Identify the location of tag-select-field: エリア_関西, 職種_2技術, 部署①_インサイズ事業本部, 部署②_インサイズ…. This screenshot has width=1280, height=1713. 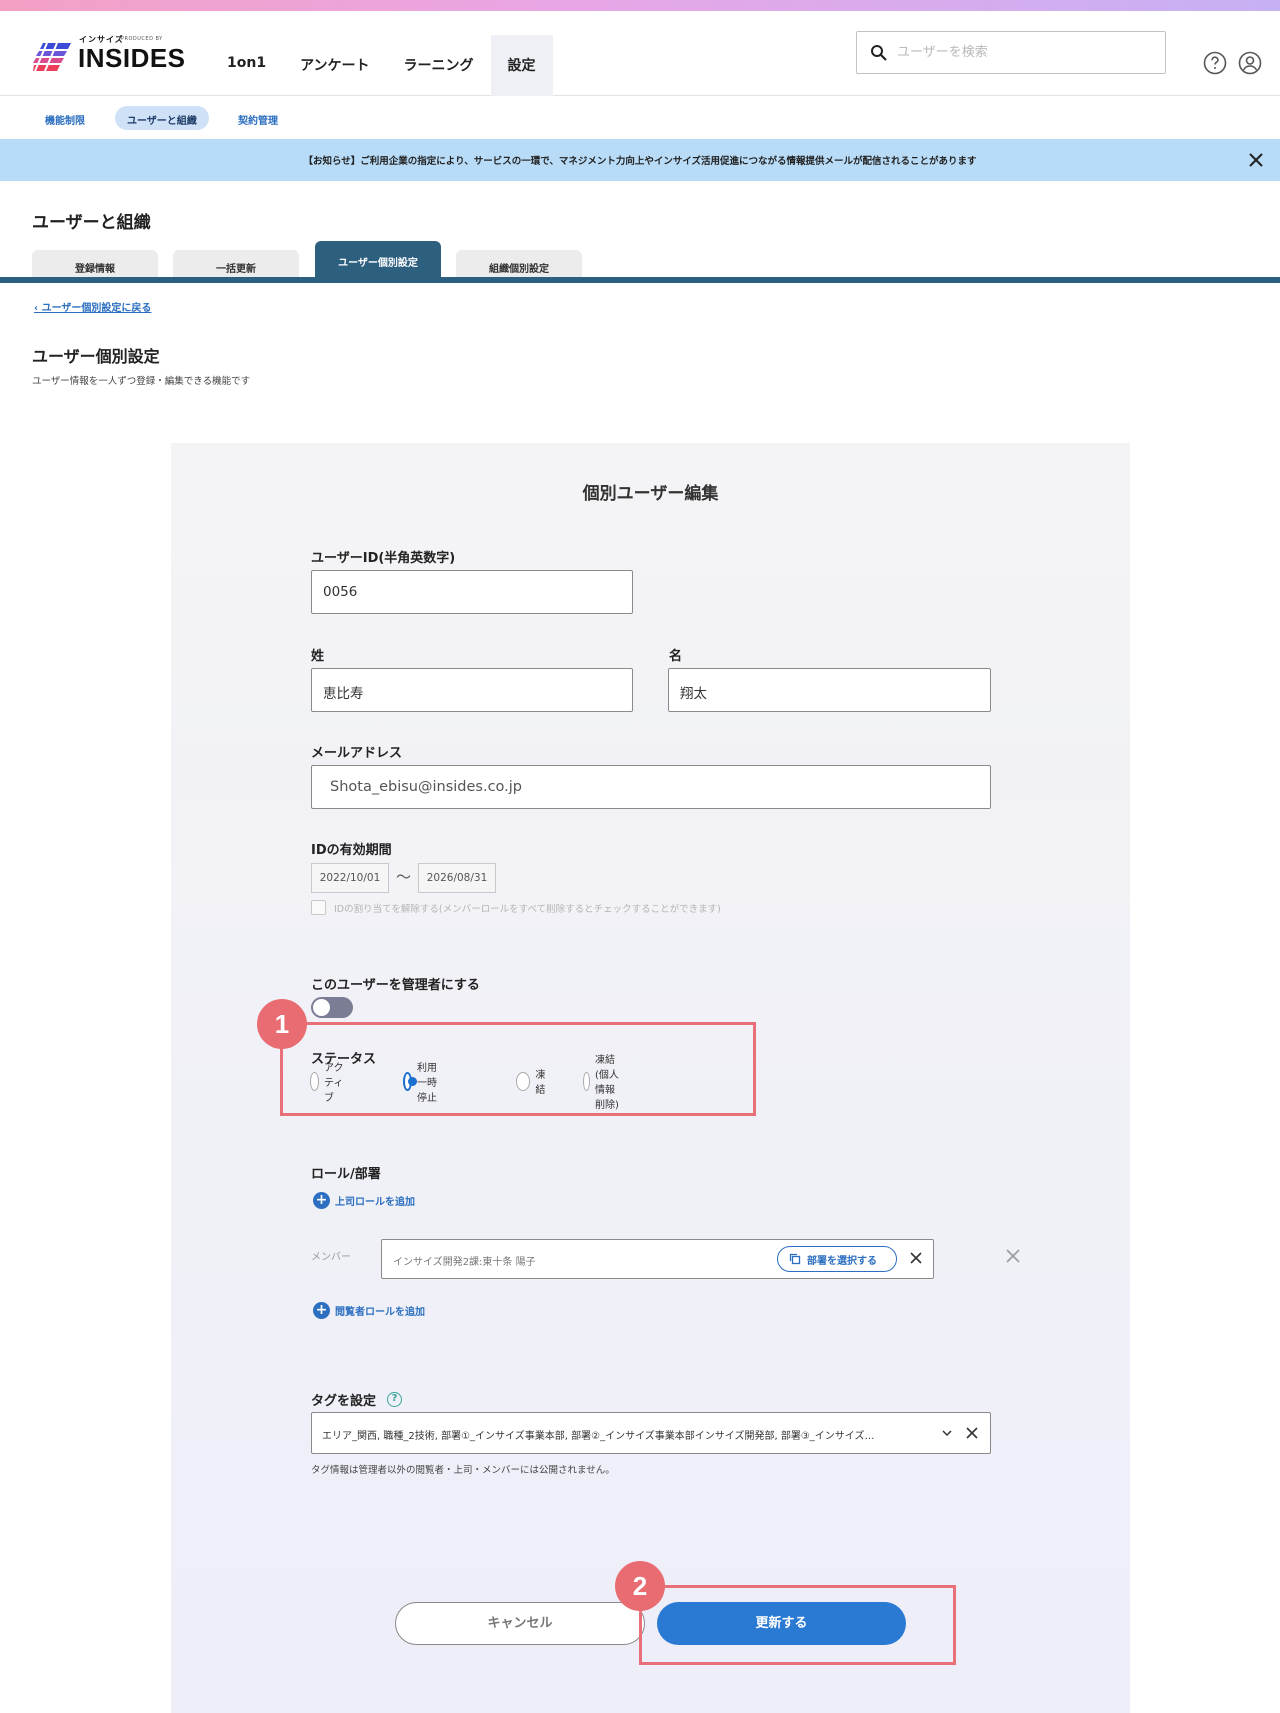
(651, 1433).